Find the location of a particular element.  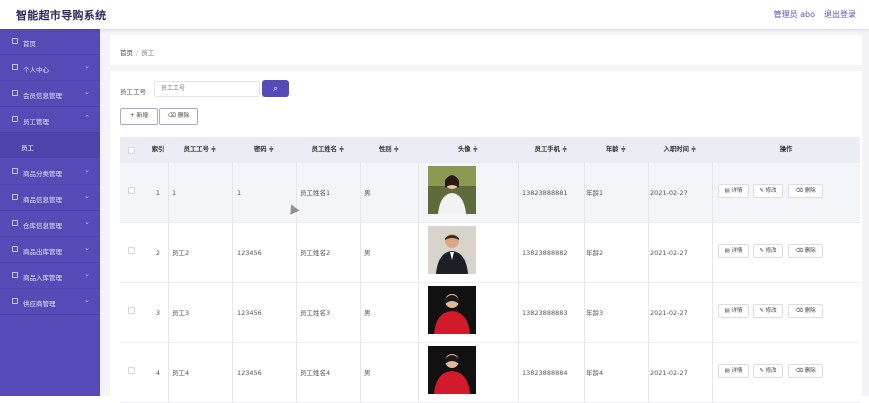

sidebar-item-goods: 商品信息管理 ⌄ is located at coordinates (50, 198).